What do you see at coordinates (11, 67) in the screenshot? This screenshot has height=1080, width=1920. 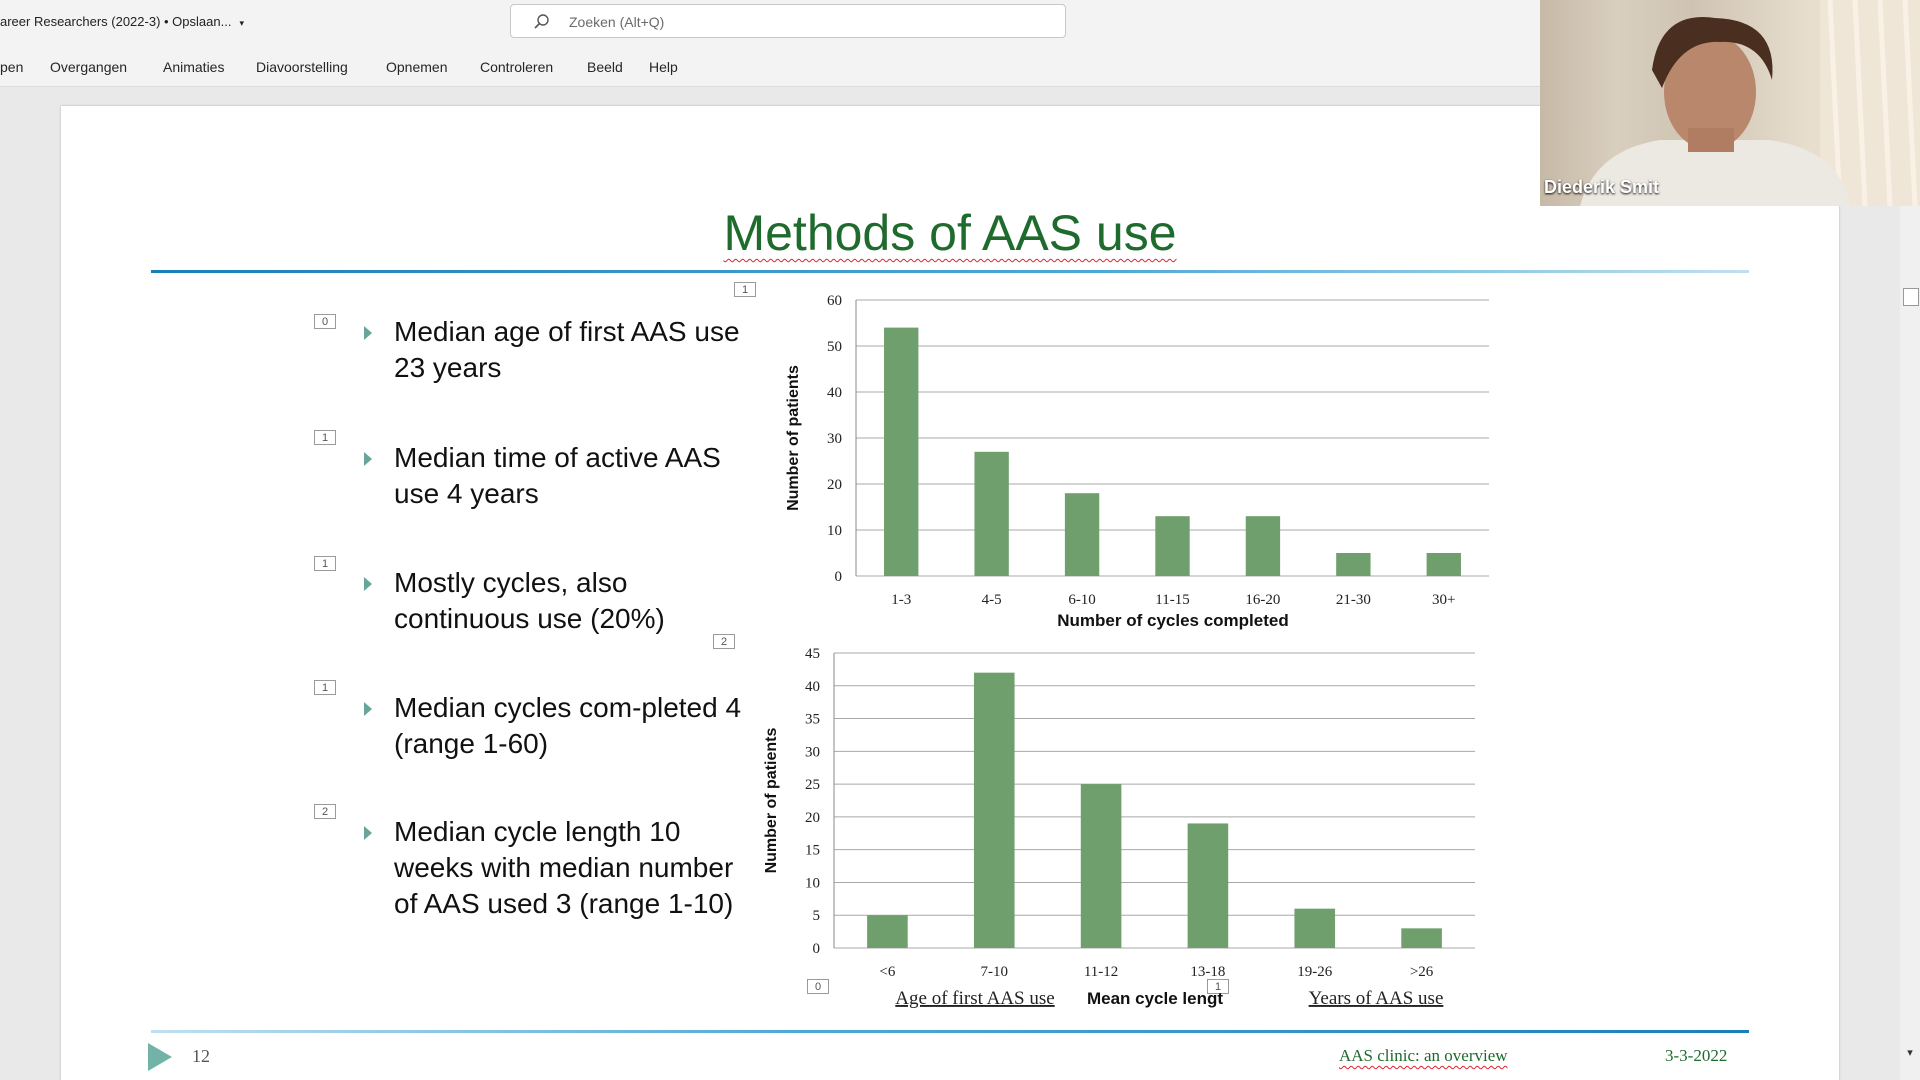 I see `tab-ontwerpen: pen` at bounding box center [11, 67].